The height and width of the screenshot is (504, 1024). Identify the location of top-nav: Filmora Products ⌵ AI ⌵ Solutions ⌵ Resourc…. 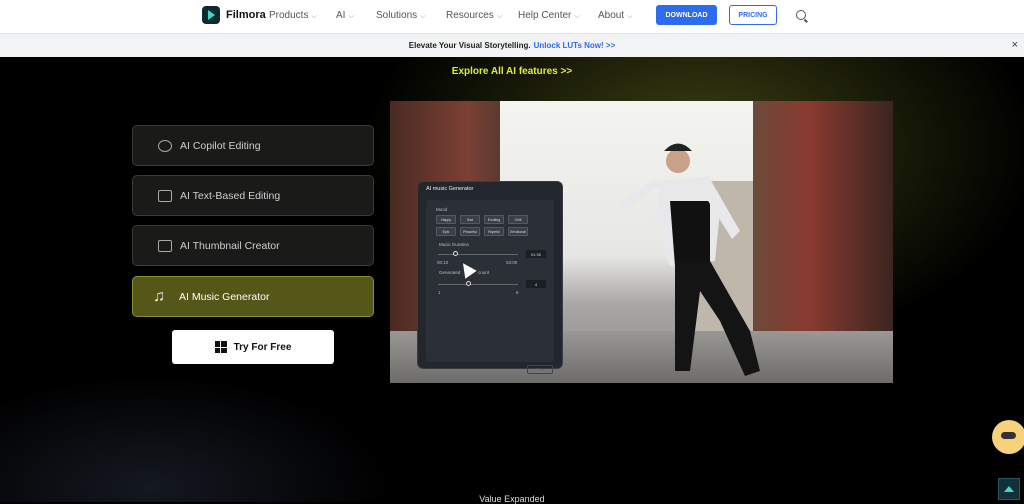
(512, 17).